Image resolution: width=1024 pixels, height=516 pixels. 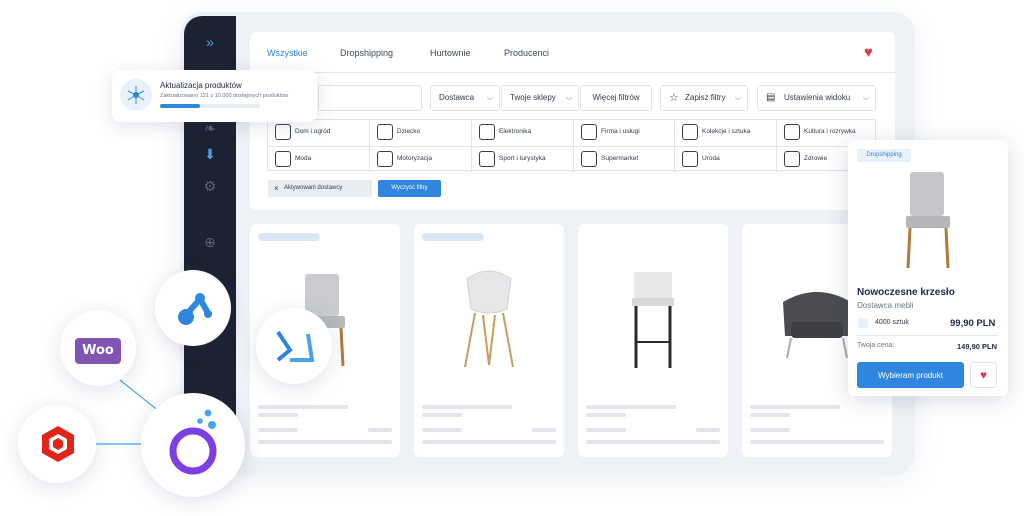 I want to click on save-filters-label: Zapisz filtry, so click(x=705, y=97).